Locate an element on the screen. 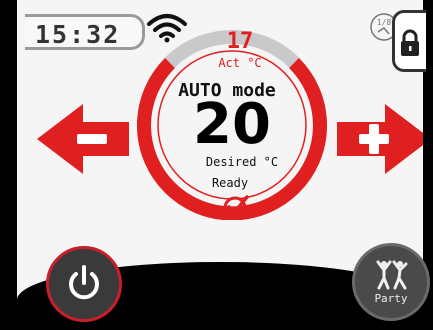 The width and height of the screenshot is (433, 330). power-button is located at coordinates (84, 284).